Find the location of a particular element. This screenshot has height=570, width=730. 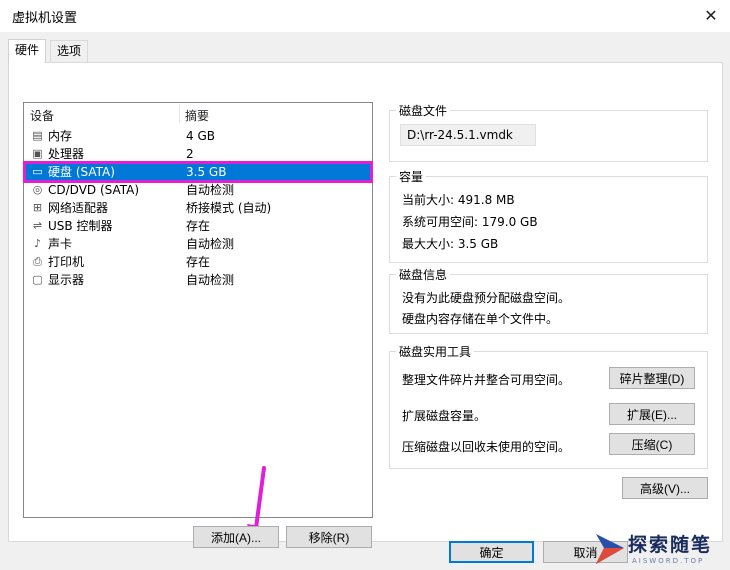

device-row-display: ▢ 显示器 自动检测 is located at coordinates (198, 280).